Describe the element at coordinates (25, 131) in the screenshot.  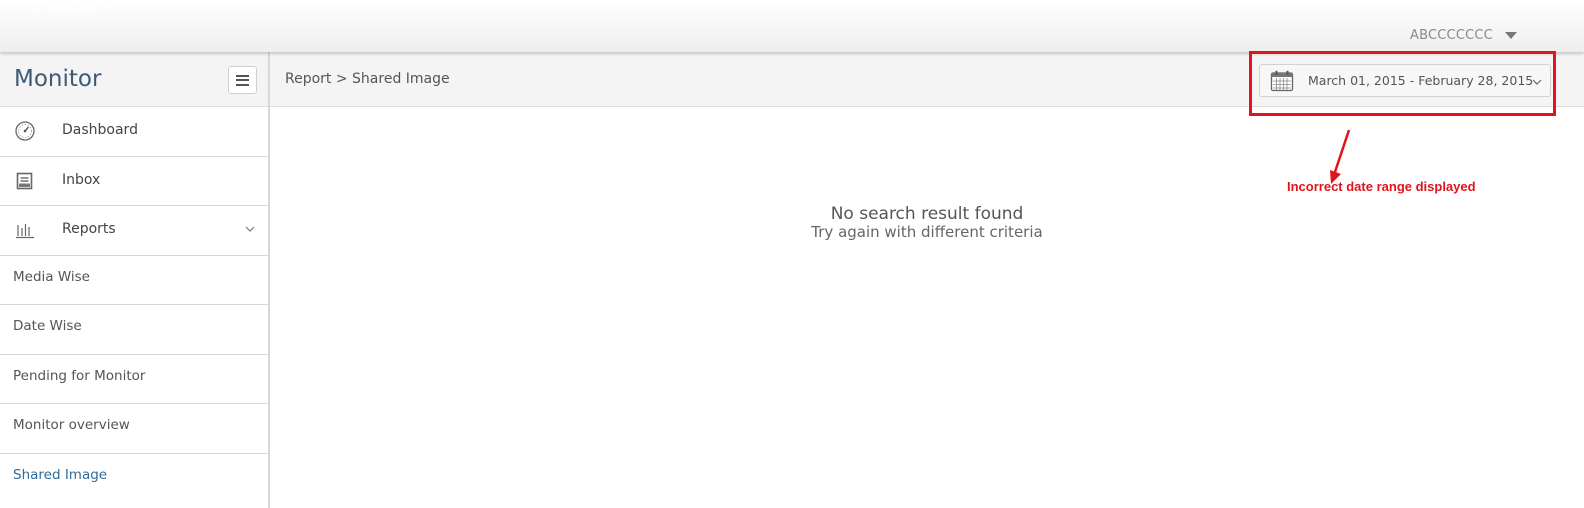
I see `speedometer-icon` at that location.